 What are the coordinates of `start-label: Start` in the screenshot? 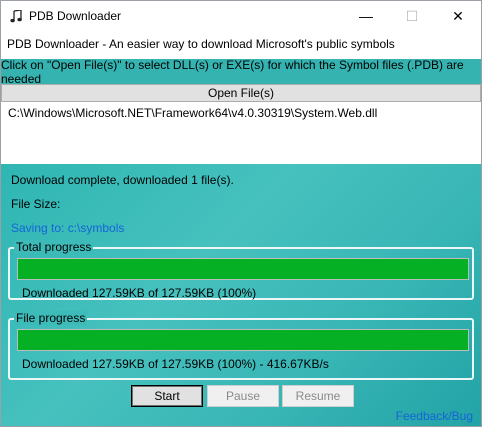 It's located at (167, 396).